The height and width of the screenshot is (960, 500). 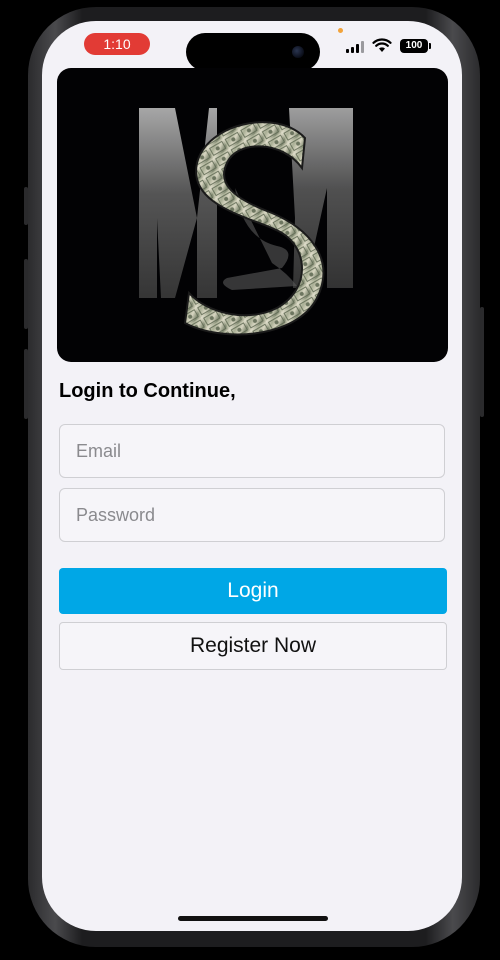 What do you see at coordinates (147, 391) in the screenshot?
I see `page-title: Login to Continue,` at bounding box center [147, 391].